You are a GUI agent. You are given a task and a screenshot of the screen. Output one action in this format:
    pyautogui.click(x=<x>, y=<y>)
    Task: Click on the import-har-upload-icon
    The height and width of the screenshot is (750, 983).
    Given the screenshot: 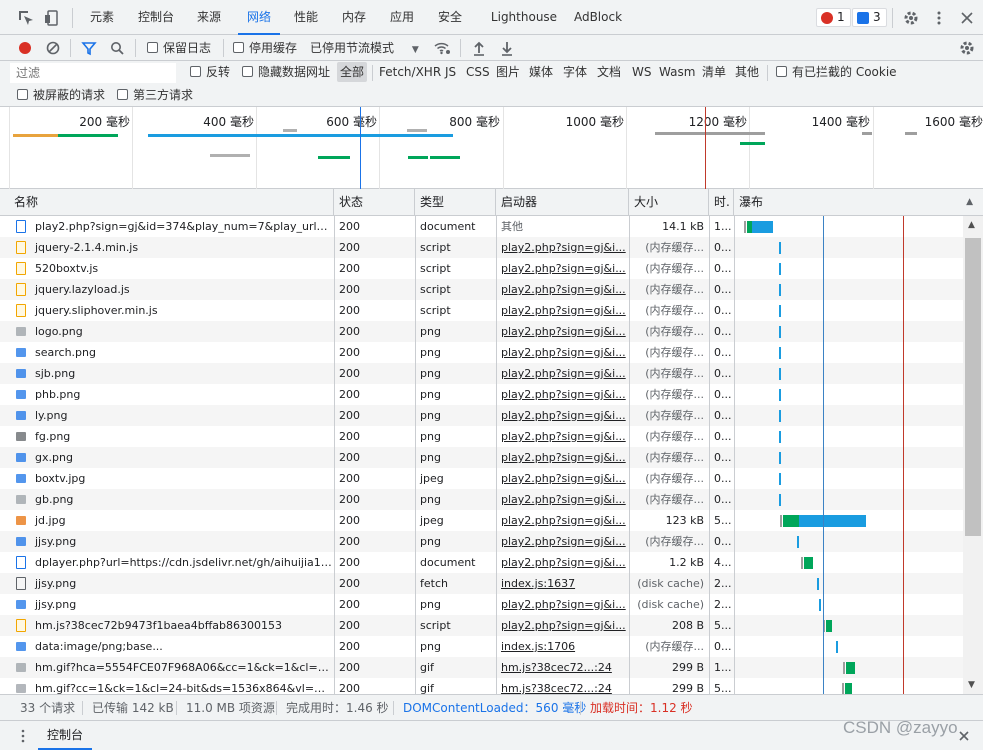 What is the action you would take?
    pyautogui.click(x=479, y=48)
    